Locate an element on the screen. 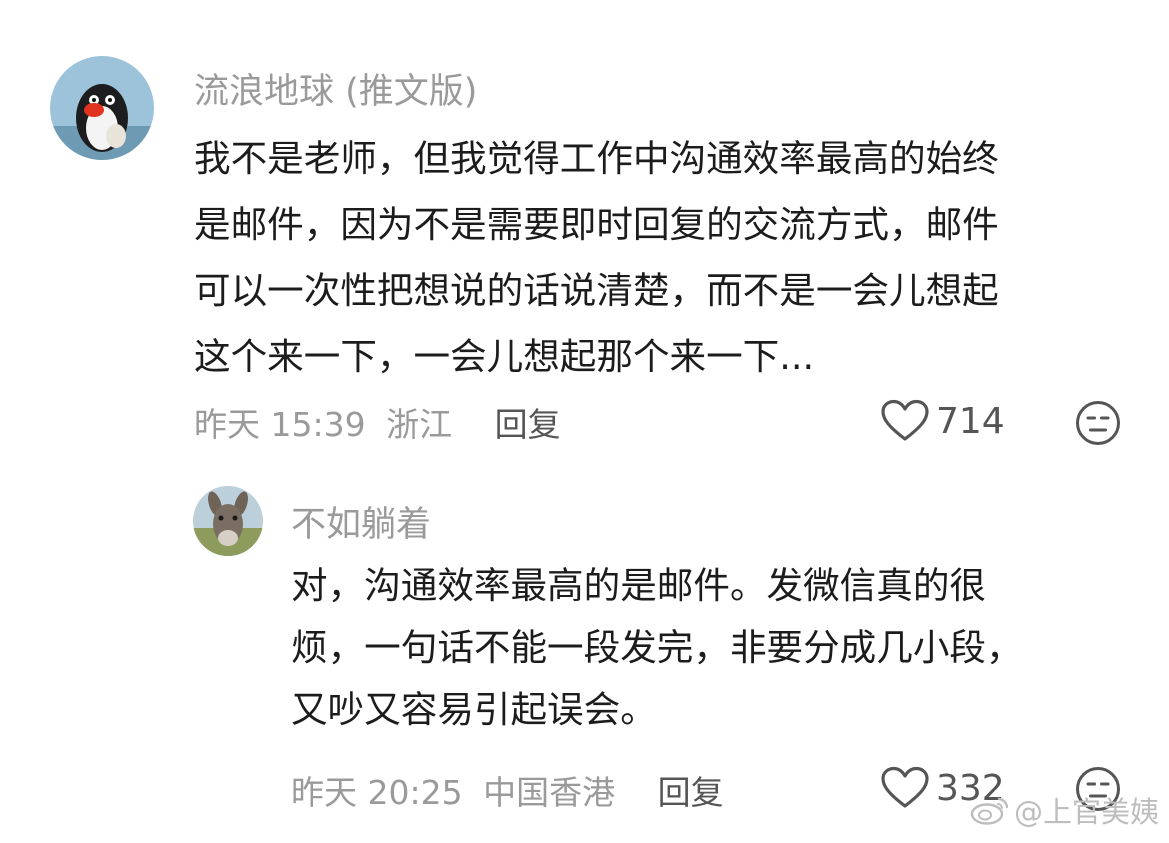  dislike-button is located at coordinates (1098, 423).